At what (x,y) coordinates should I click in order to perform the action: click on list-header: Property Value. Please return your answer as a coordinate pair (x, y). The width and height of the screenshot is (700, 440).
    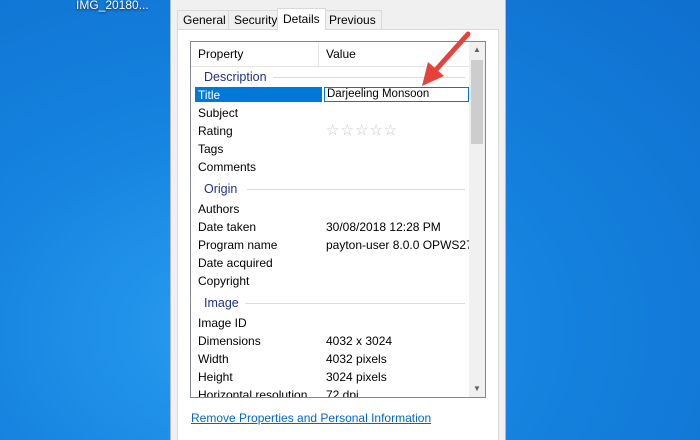
    Looking at the image, I should click on (331, 54).